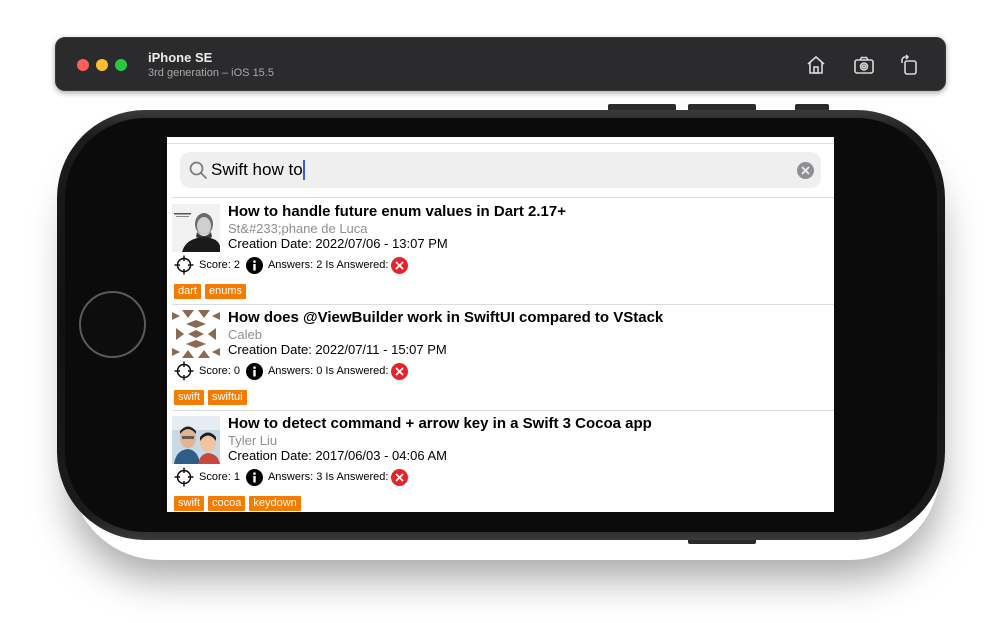 The height and width of the screenshot is (623, 1001). Describe the element at coordinates (227, 397) in the screenshot. I see `tag: swiftui` at that location.